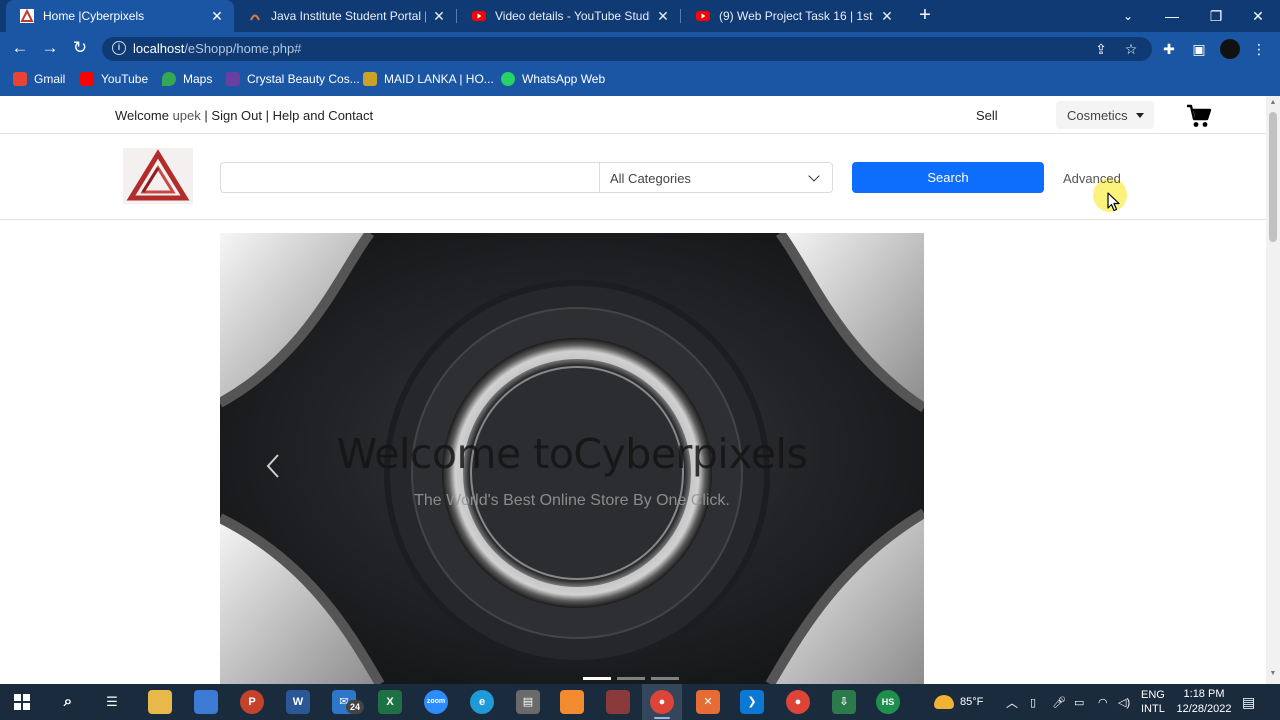 Image resolution: width=1280 pixels, height=720 pixels. Describe the element at coordinates (159, 48) in the screenshot. I see `url-host: localhost` at that location.